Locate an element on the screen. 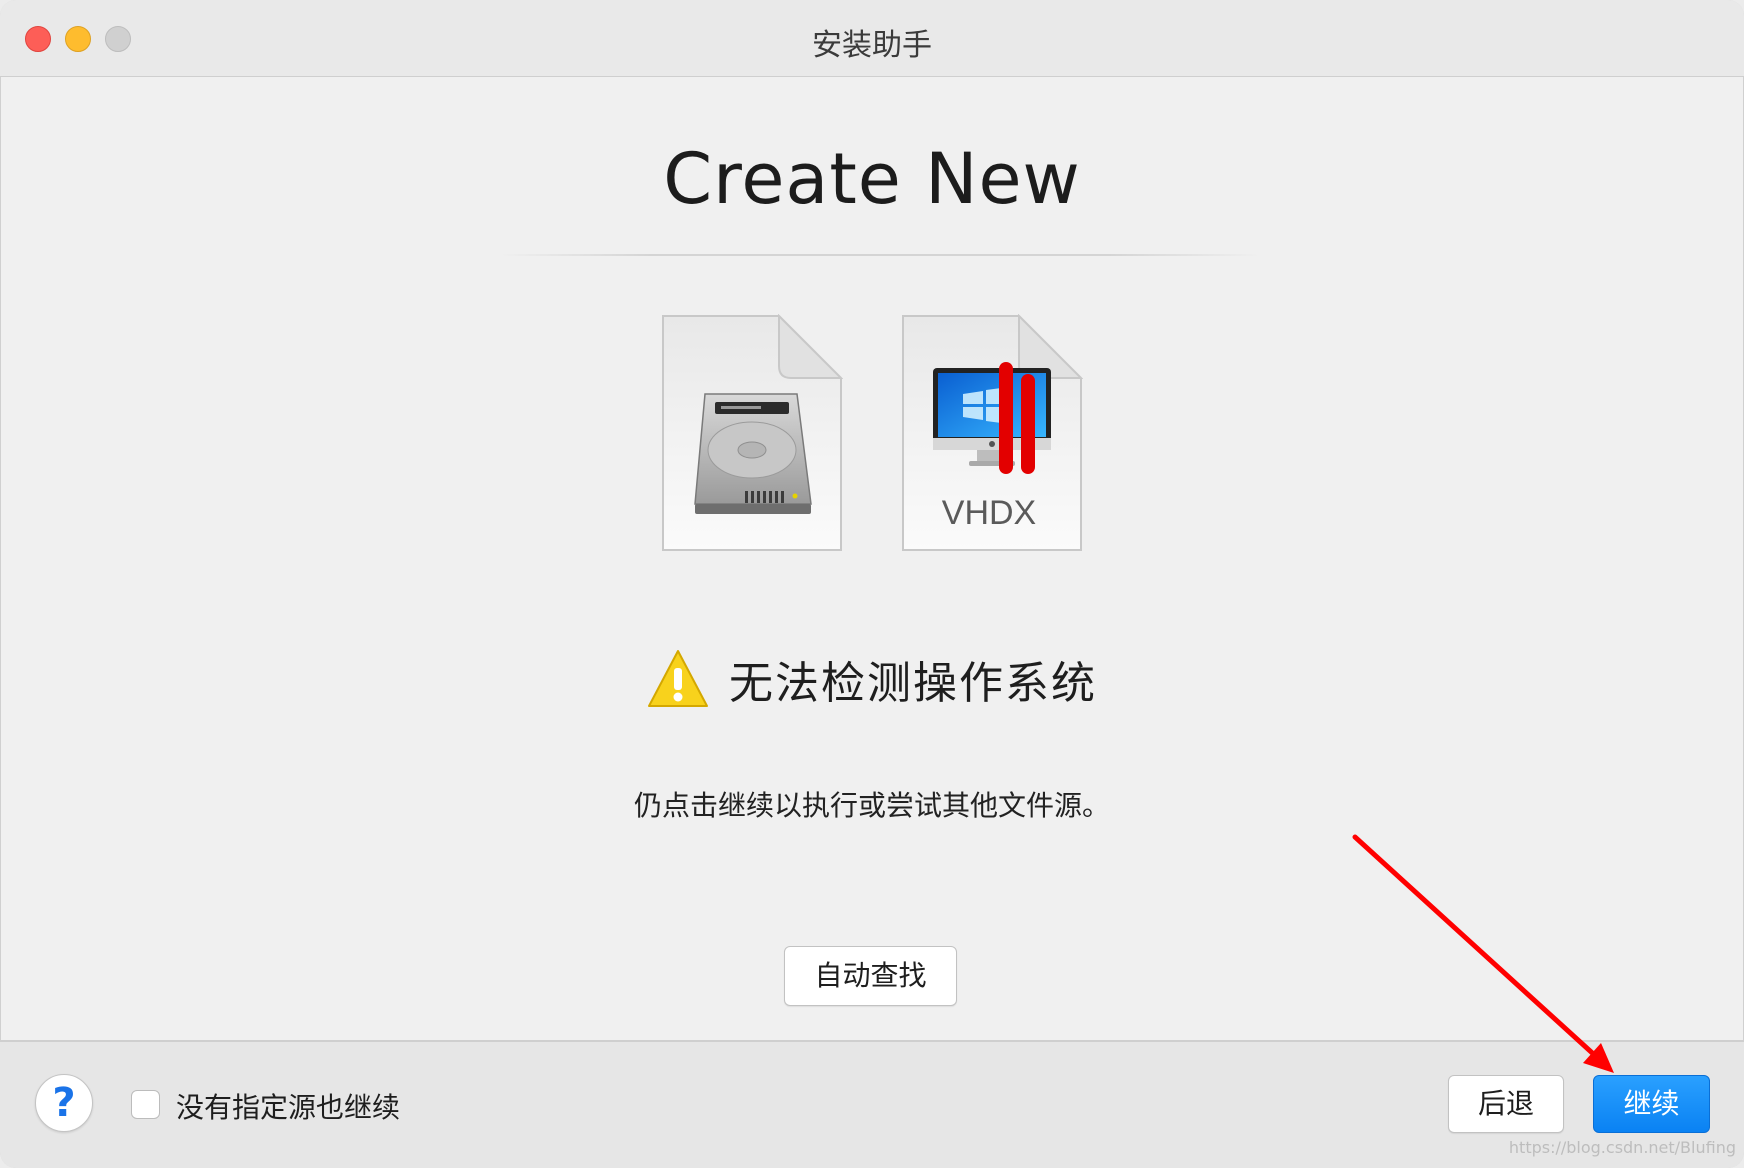 The width and height of the screenshot is (1744, 1168). watermark: https://blog.csdn.net/Blufing is located at coordinates (1622, 1147).